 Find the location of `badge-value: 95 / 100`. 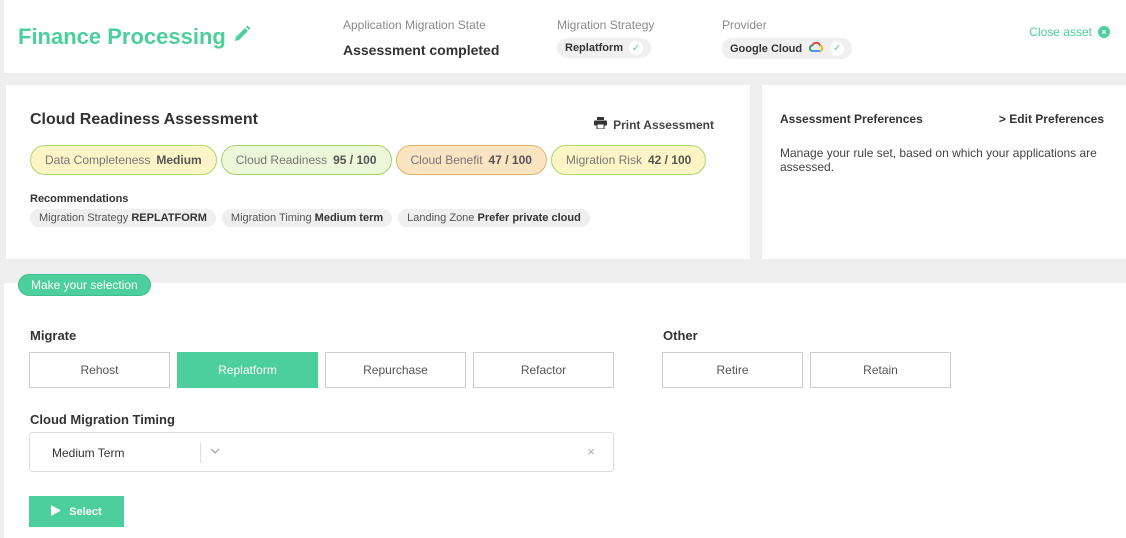

badge-value: 95 / 100 is located at coordinates (355, 160).